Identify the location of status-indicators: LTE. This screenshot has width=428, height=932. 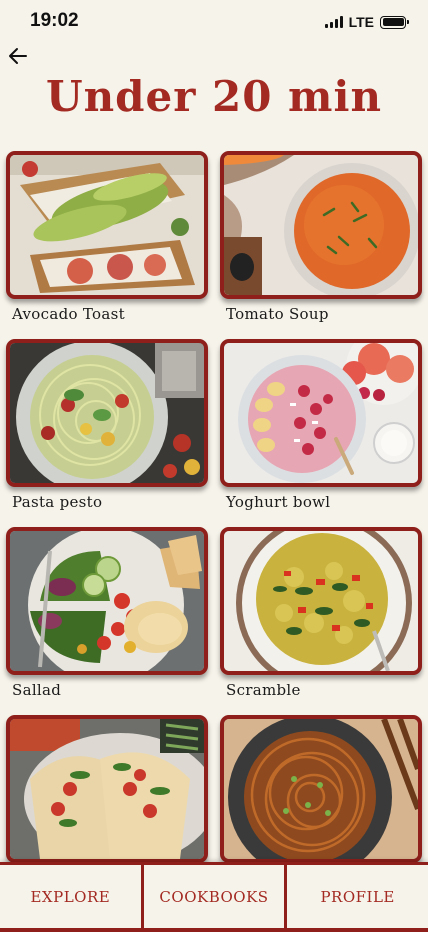
(366, 22).